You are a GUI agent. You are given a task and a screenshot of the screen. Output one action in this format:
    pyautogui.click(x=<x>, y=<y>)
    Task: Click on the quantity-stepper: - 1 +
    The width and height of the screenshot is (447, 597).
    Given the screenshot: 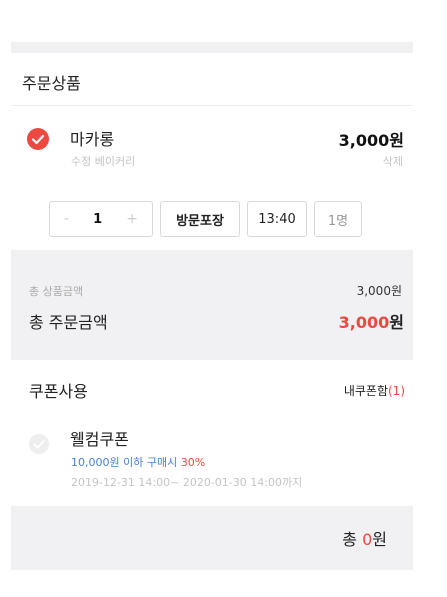 What is the action you would take?
    pyautogui.click(x=101, y=219)
    